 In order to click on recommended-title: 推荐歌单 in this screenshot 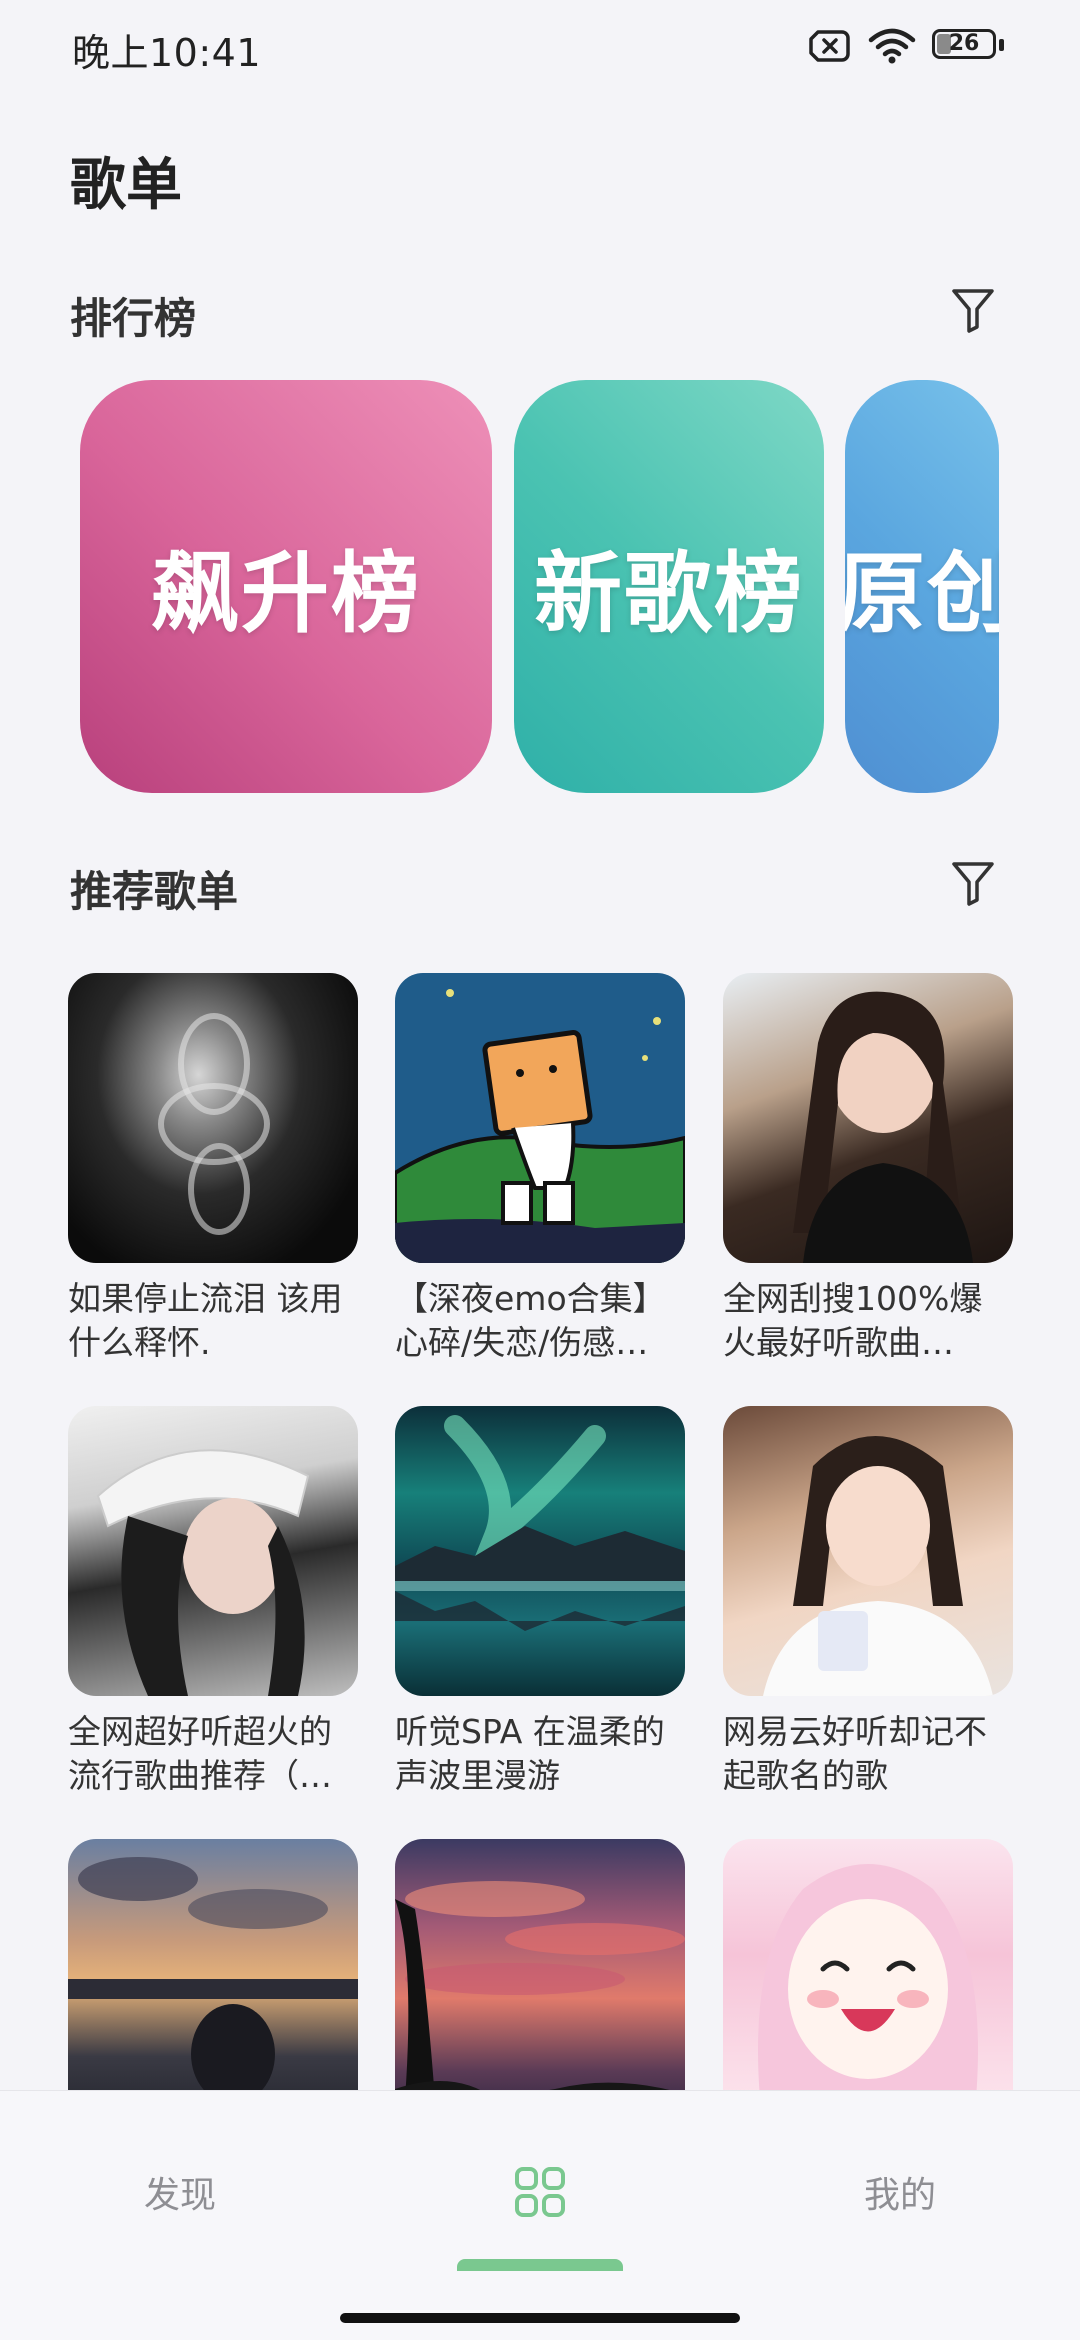, I will do `click(154, 891)`.